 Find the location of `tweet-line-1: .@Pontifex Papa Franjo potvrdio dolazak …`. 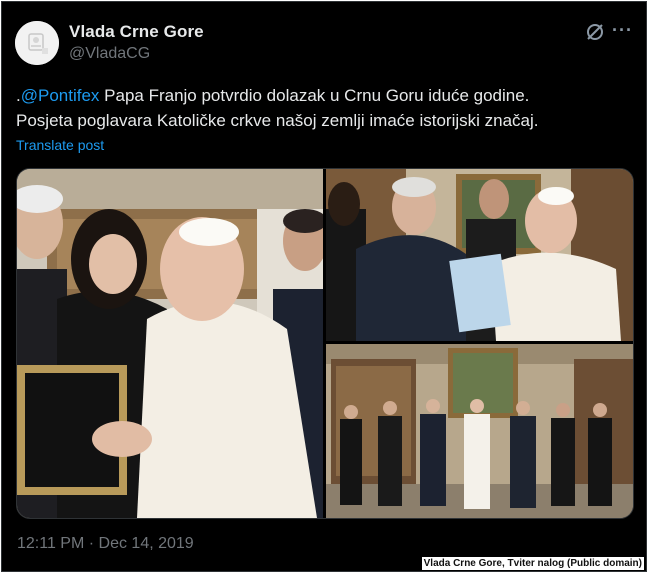

tweet-line-1: .@Pontifex Papa Franjo potvrdio dolazak … is located at coordinates (326, 95).